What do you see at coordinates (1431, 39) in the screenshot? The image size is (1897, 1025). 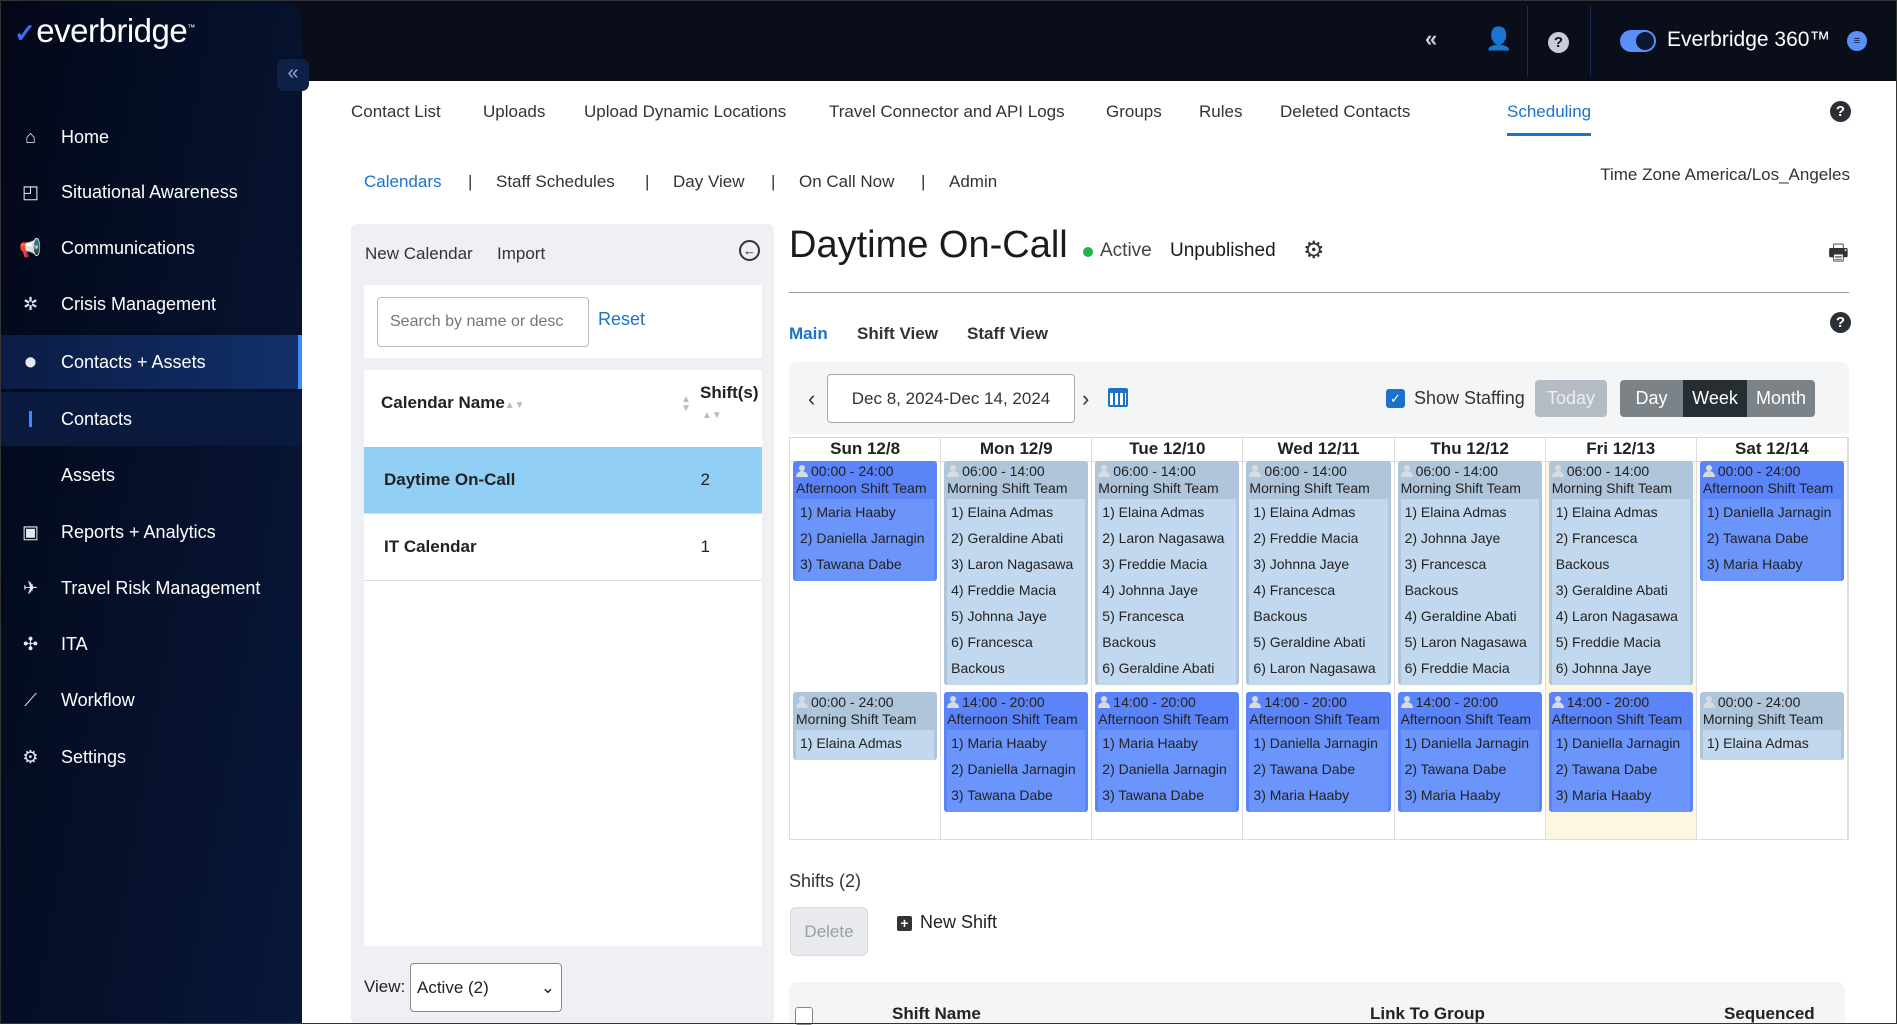 I see `collapse-all-icon: «` at bounding box center [1431, 39].